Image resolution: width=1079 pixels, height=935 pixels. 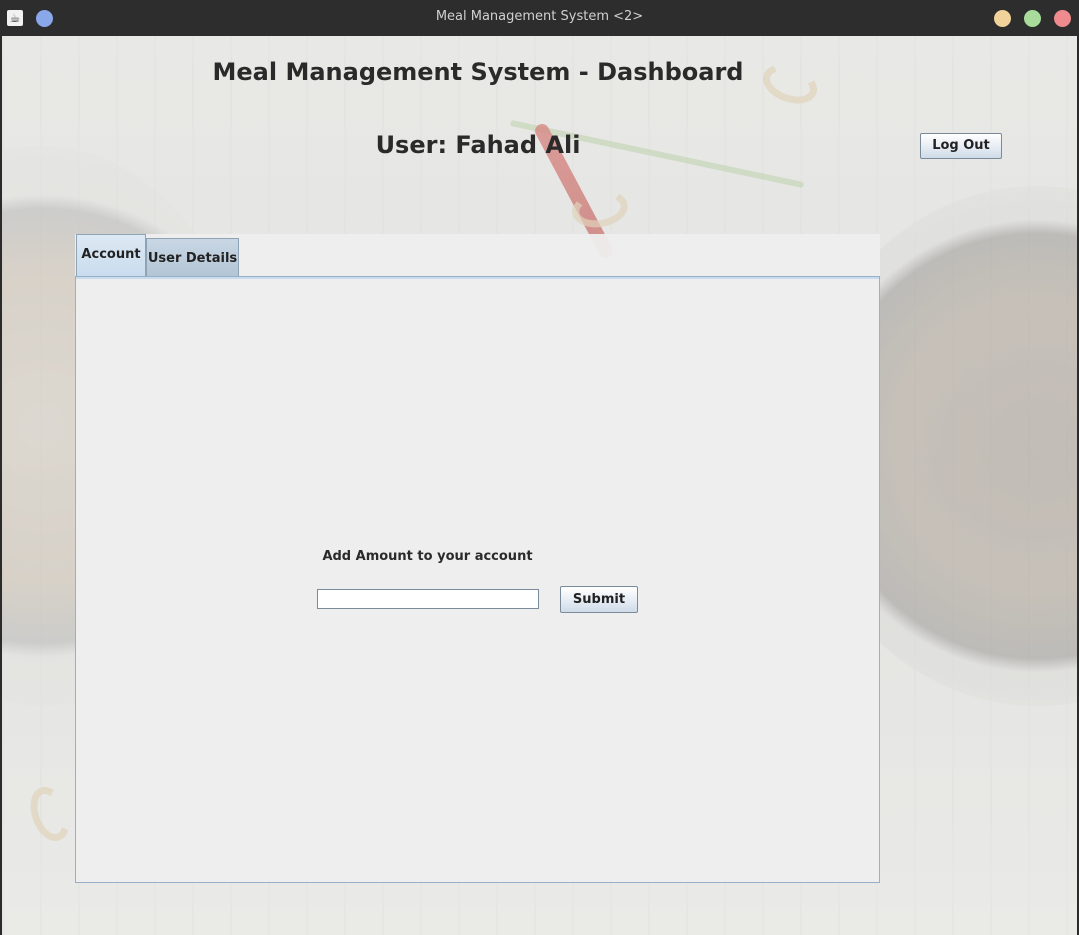 I want to click on tab-account: Account, so click(x=111, y=255).